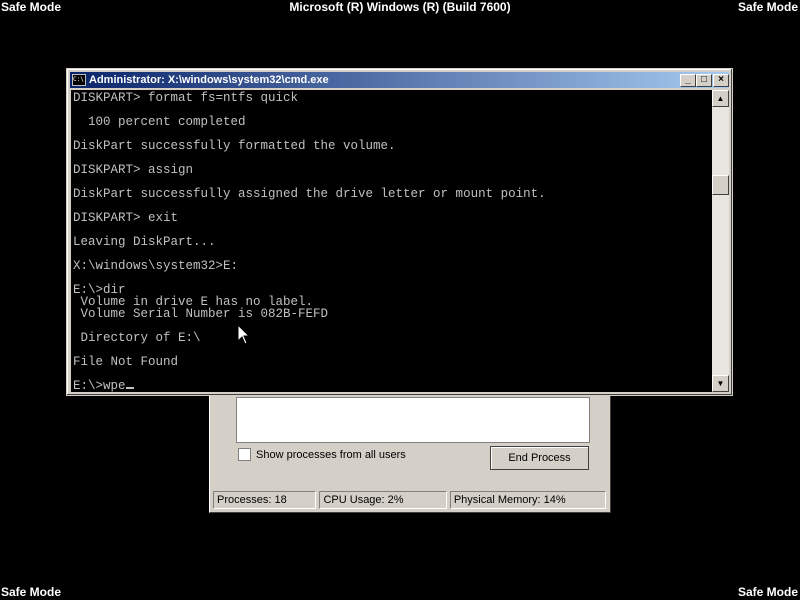 The width and height of the screenshot is (800, 600). I want to click on scroll-up-icon: ▲, so click(720, 98).